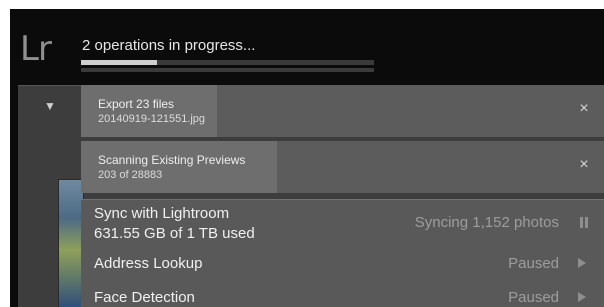 This screenshot has width=604, height=307. I want to click on service-name: Face Detection, so click(144, 297).